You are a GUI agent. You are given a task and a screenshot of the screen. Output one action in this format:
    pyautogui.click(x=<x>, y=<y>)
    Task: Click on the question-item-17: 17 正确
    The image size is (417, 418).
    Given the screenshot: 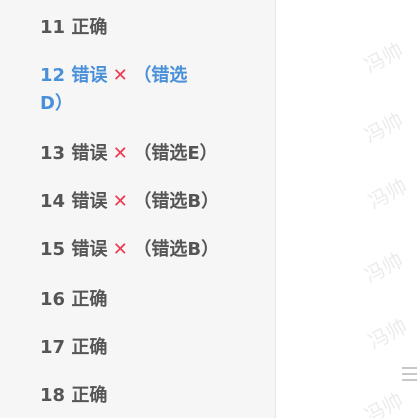 What is the action you would take?
    pyautogui.click(x=73, y=348)
    